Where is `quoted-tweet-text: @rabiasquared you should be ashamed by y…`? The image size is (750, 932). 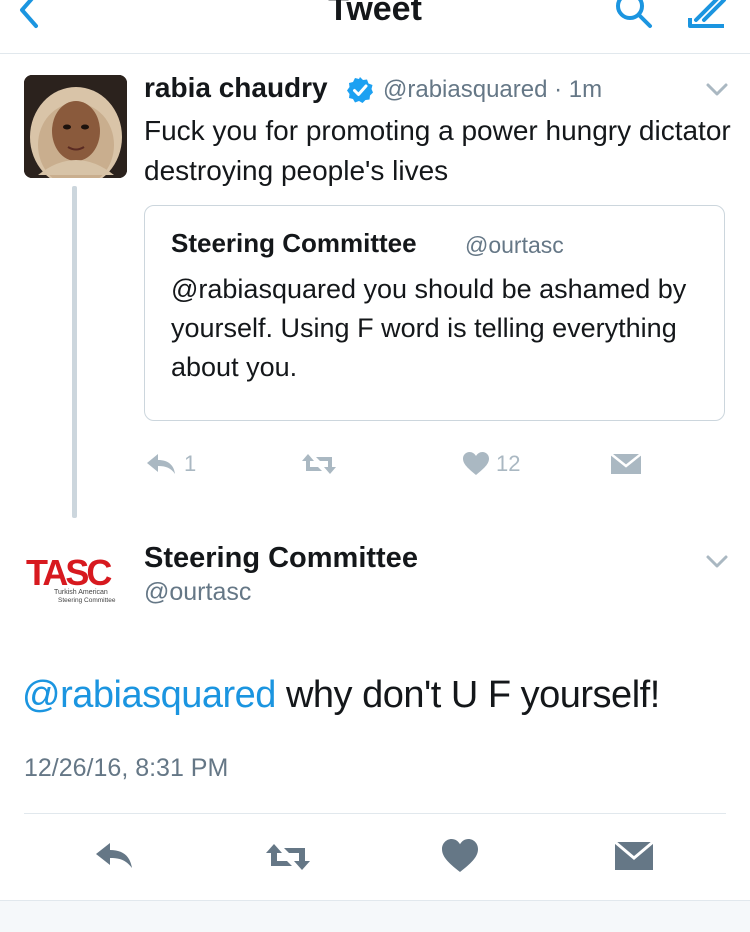
quoted-tweet-text: @rabiasquared you should be ashamed by y… is located at coordinates (429, 328).